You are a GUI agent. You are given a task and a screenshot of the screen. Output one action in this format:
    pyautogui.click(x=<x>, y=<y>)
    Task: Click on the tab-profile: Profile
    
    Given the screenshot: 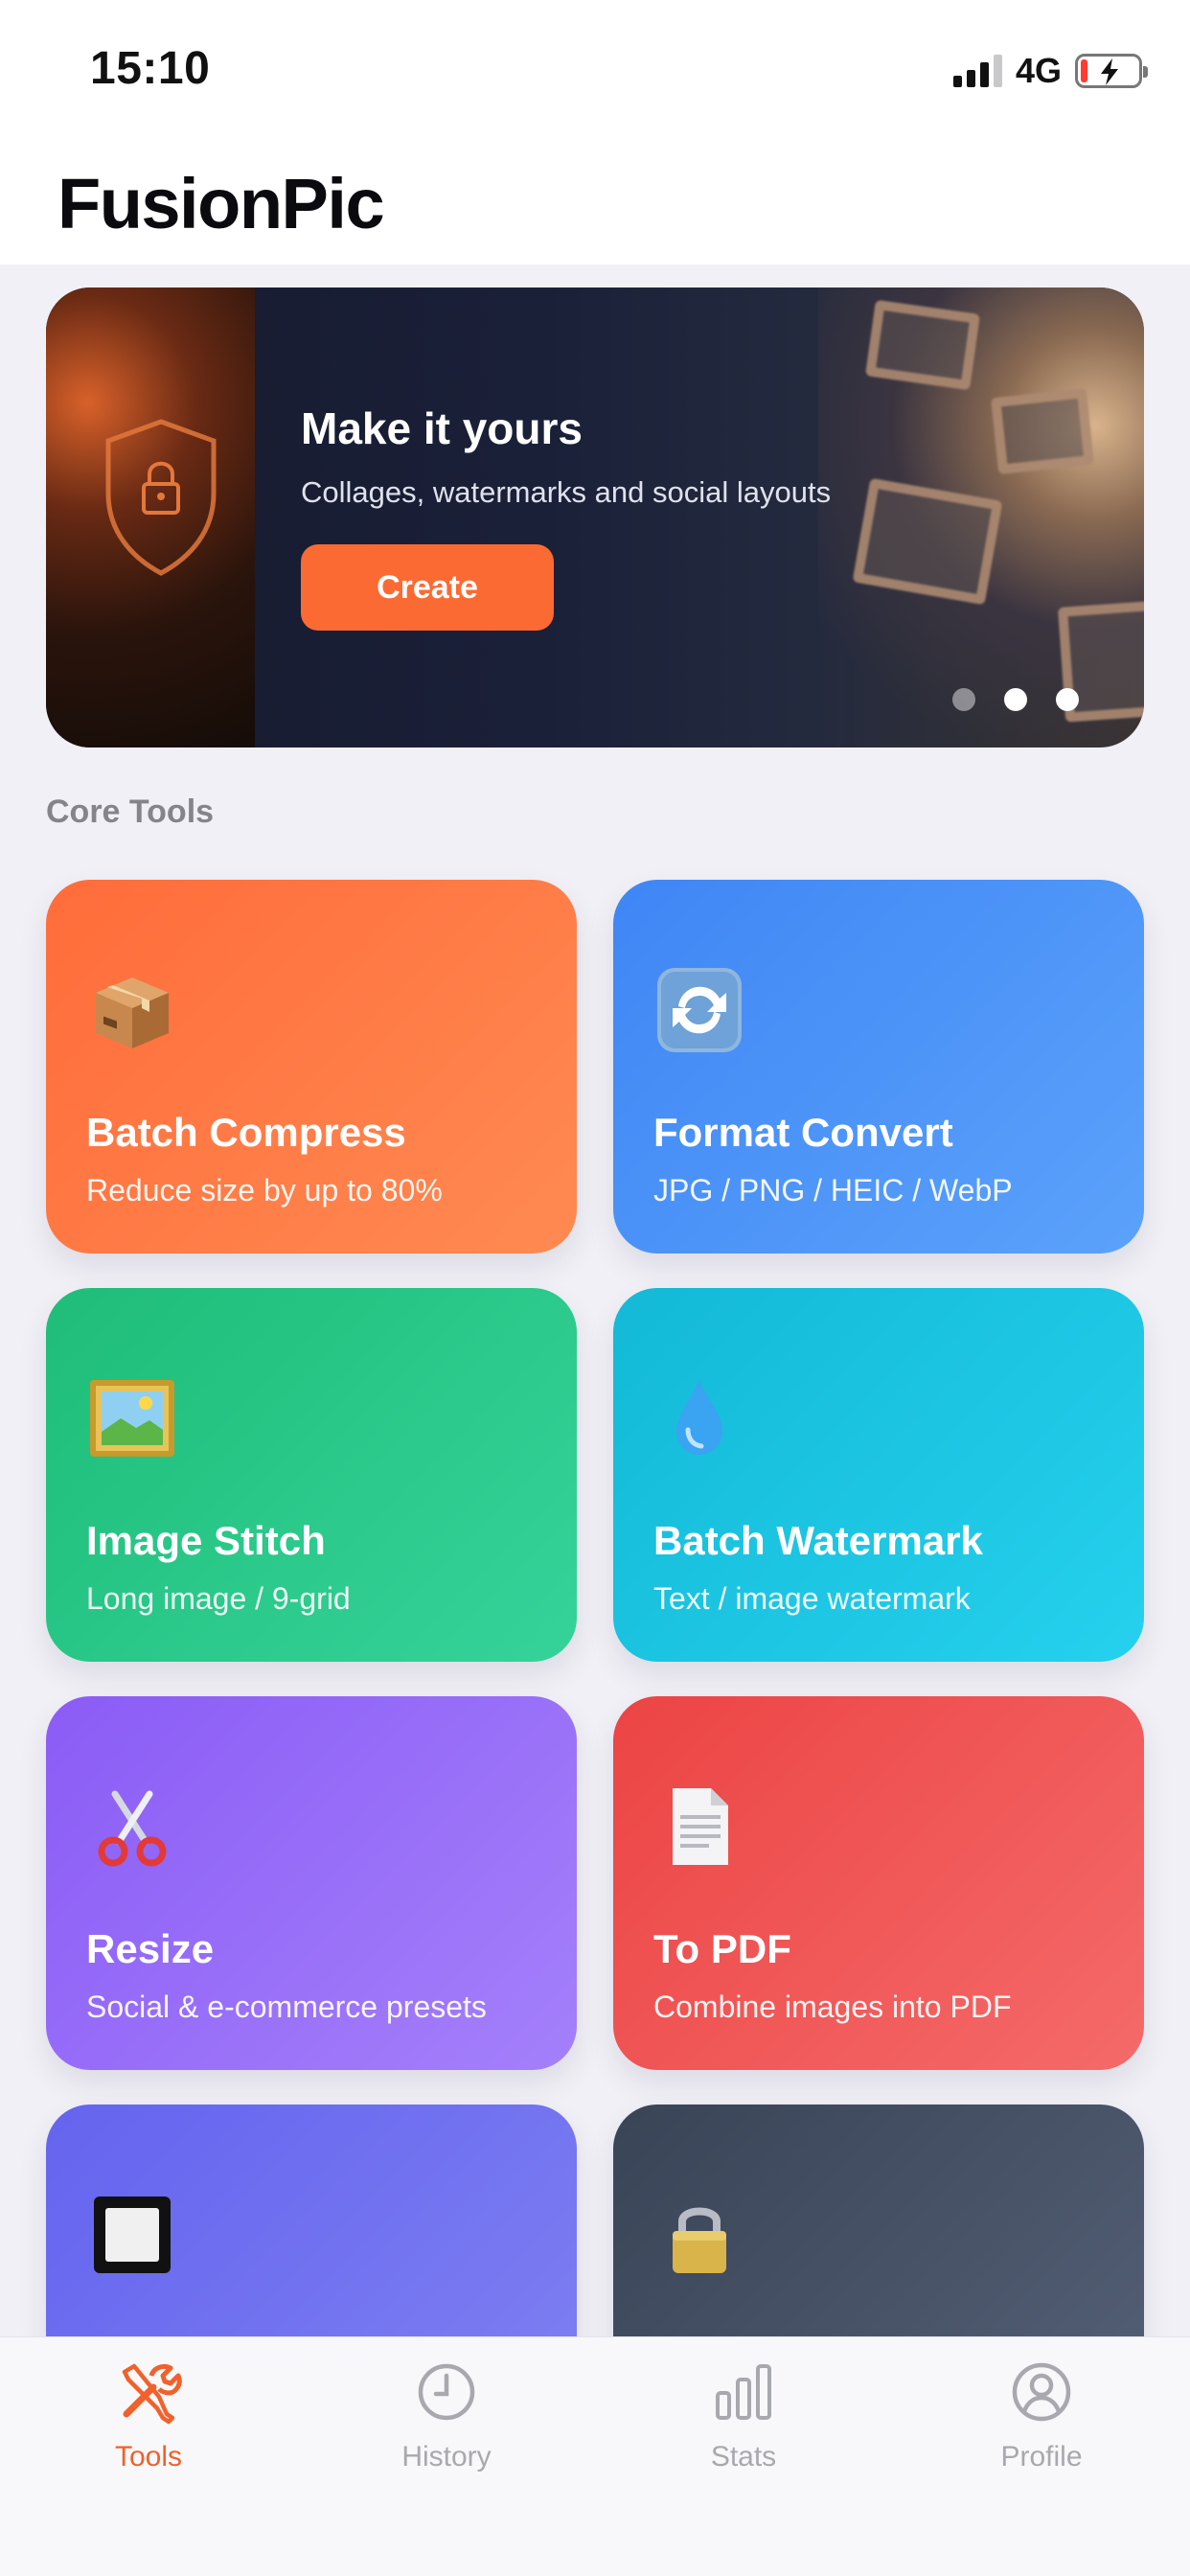 What is the action you would take?
    pyautogui.click(x=1041, y=2430)
    